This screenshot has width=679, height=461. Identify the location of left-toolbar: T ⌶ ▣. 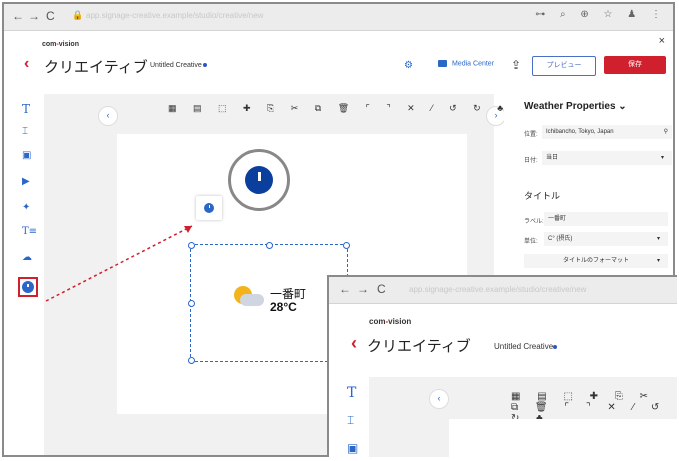
(349, 417).